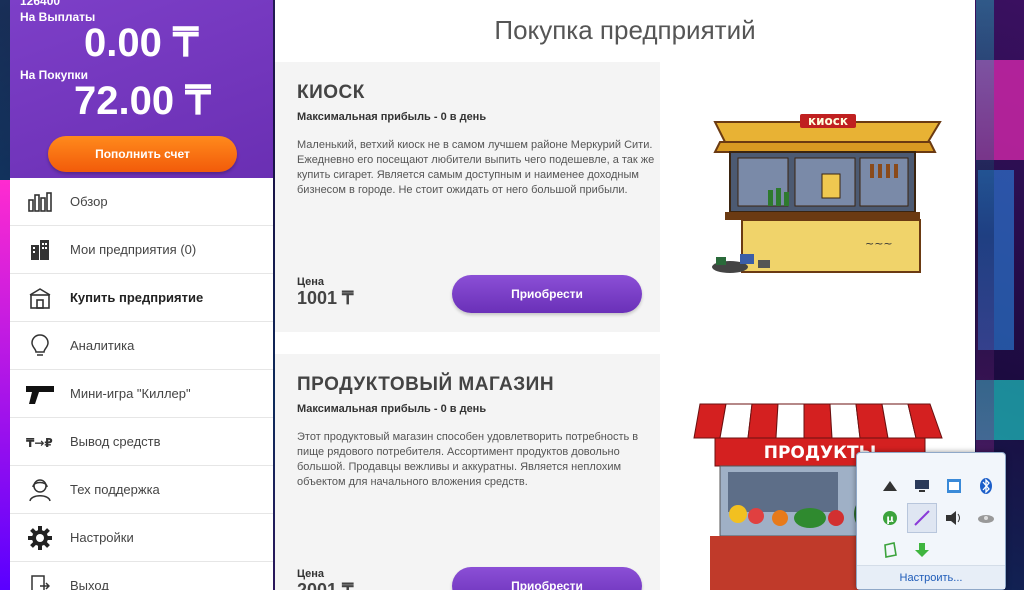  I want to click on svg-text: µ, so click(890, 519).